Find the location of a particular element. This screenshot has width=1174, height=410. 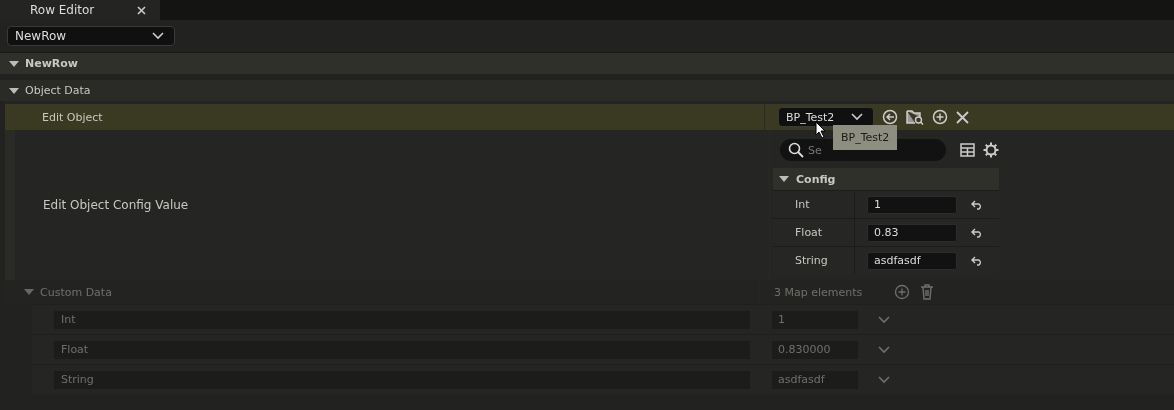

section-title: Object Data is located at coordinates (58, 90).